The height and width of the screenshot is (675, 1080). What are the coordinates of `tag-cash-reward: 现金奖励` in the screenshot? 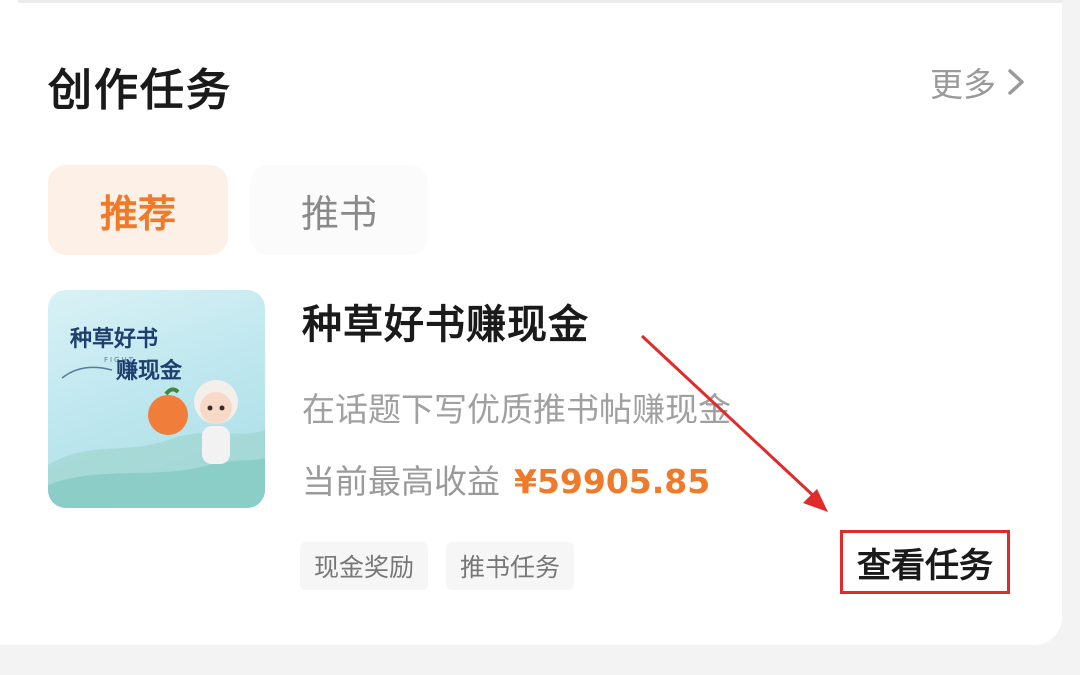 It's located at (364, 566).